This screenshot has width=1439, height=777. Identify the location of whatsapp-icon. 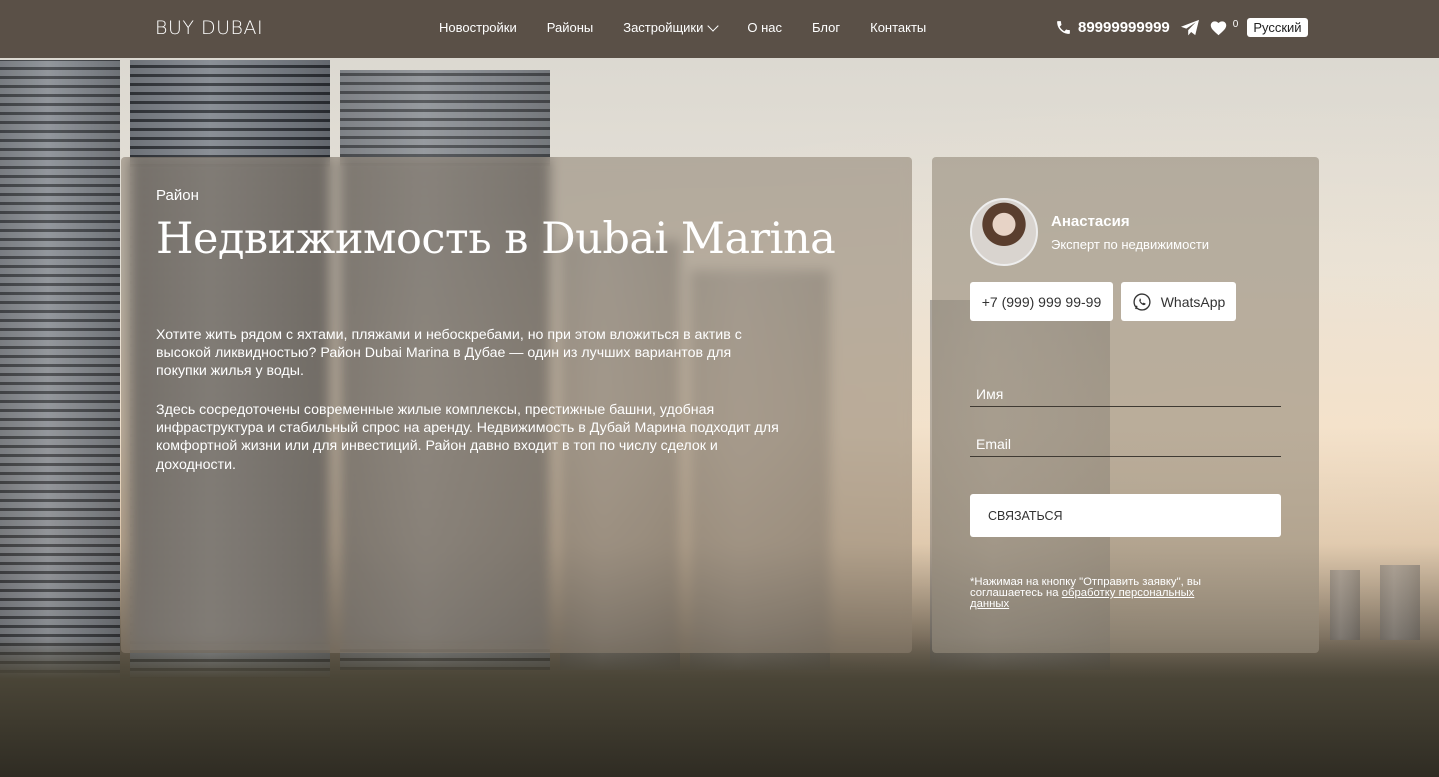
(1142, 301).